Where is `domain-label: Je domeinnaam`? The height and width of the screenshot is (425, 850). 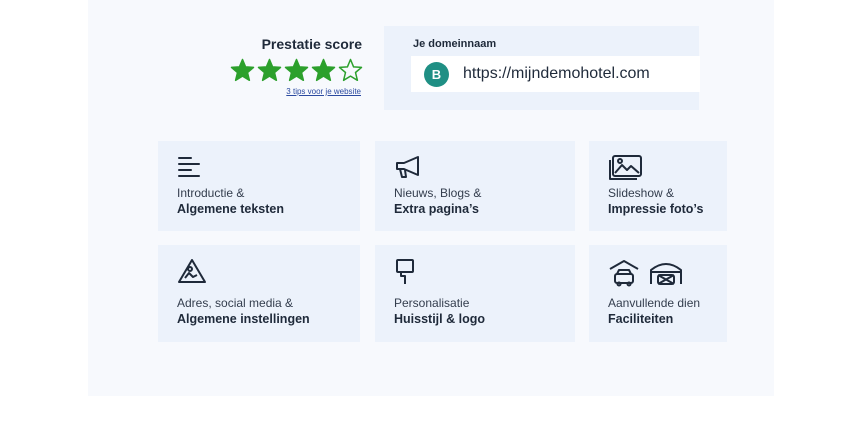 domain-label: Je domeinnaam is located at coordinates (455, 44).